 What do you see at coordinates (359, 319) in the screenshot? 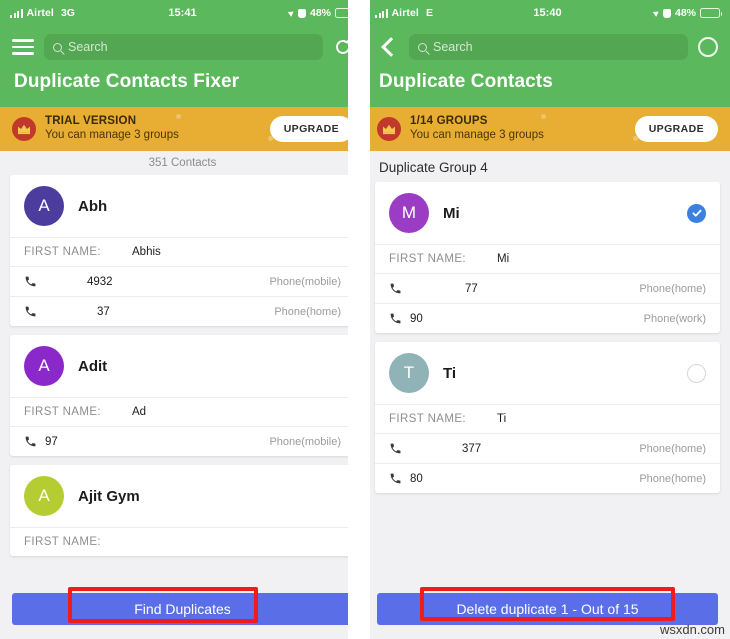
I see `screen-divider` at bounding box center [359, 319].